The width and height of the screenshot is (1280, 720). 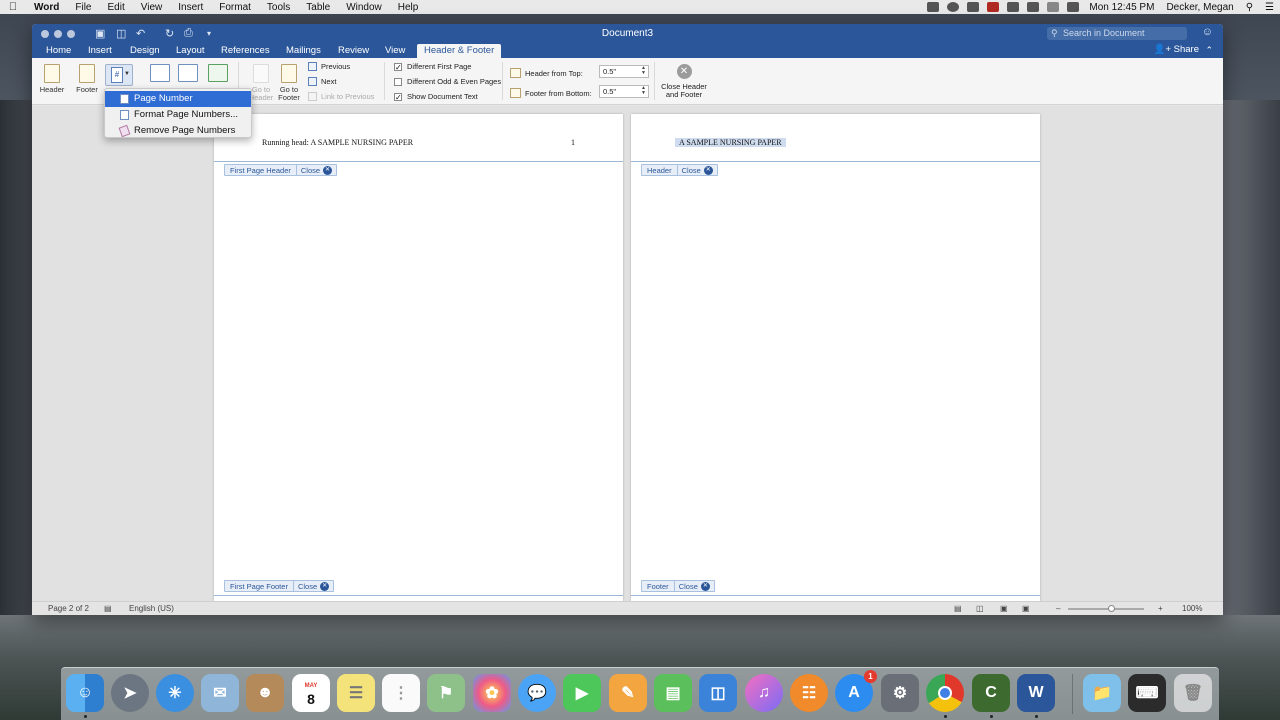 I want to click on link-to-previous-button: Link to Previous, so click(x=341, y=96).